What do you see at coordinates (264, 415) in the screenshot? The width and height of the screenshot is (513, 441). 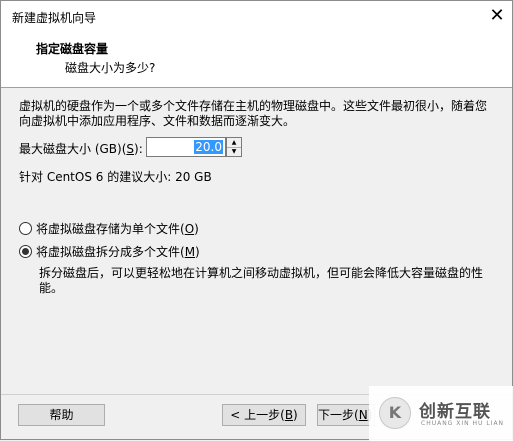 I see `back-button: < 上一步(B)` at bounding box center [264, 415].